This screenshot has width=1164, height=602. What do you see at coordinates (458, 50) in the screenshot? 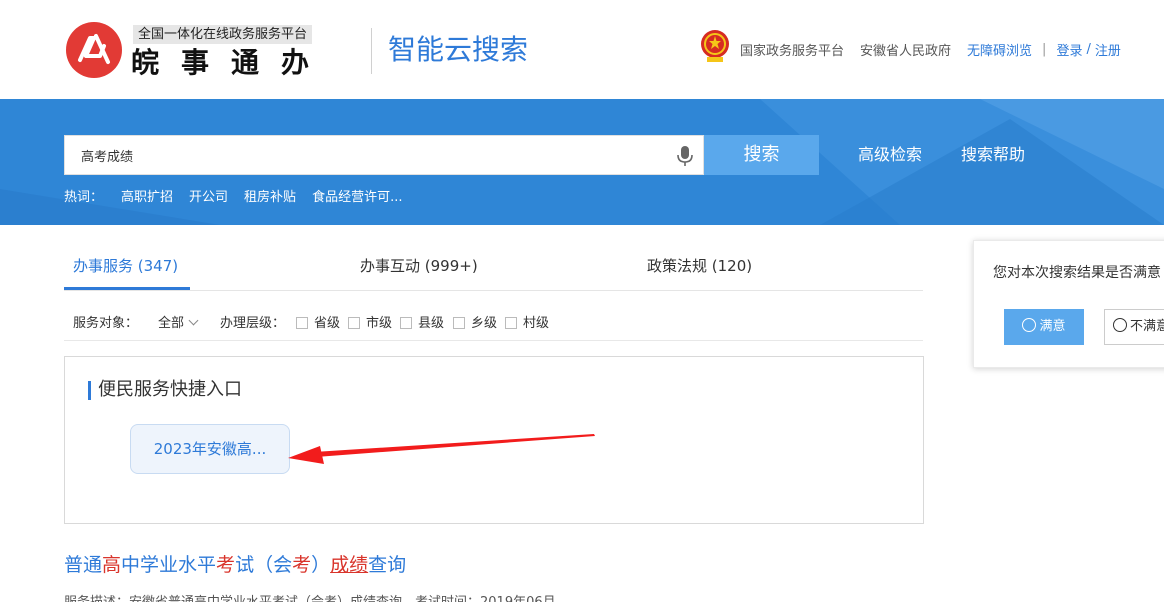
I see `brand-title: 智能云搜索` at bounding box center [458, 50].